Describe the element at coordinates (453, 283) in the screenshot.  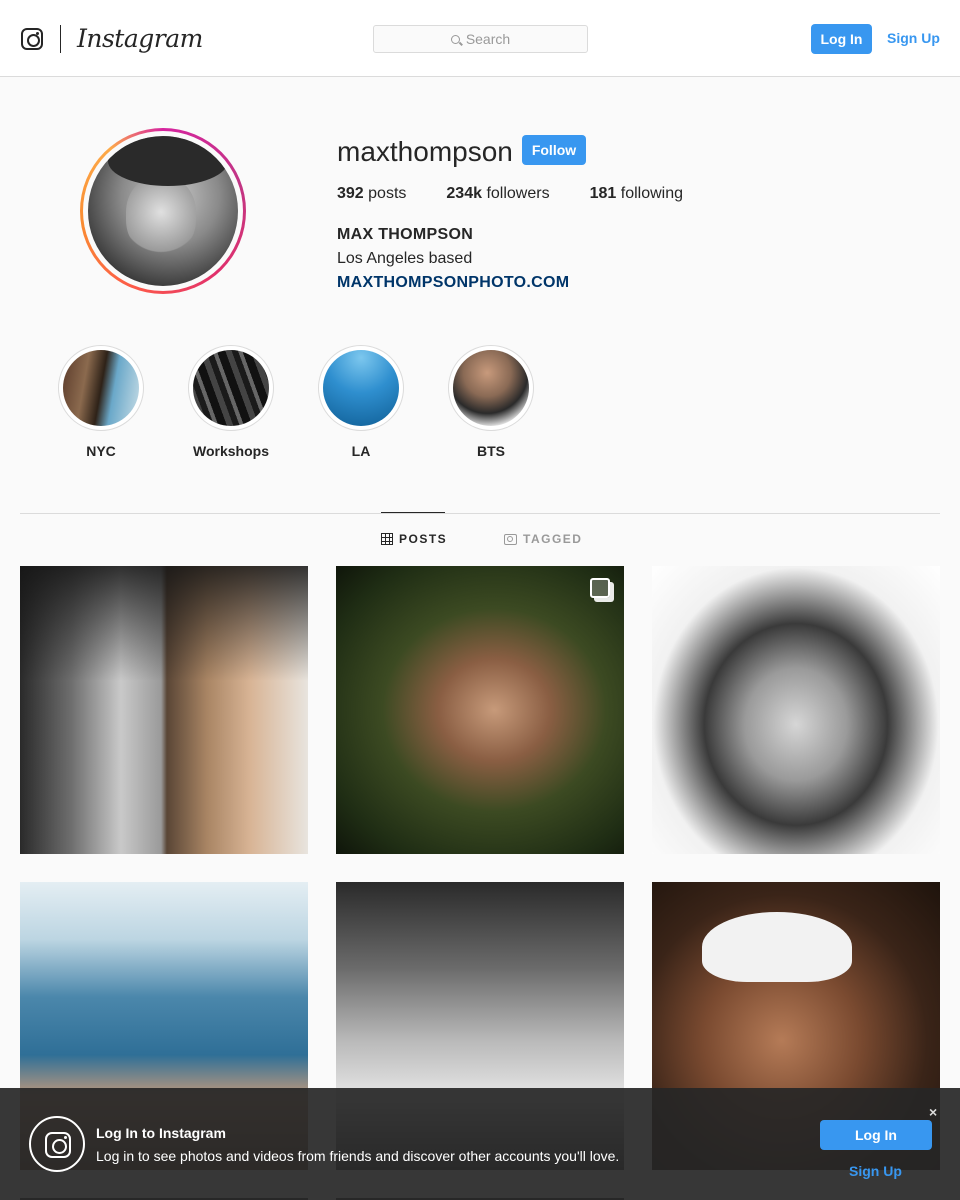
I see `profile-website-link: MAXTHOMPSONPHOTO.COM` at that location.